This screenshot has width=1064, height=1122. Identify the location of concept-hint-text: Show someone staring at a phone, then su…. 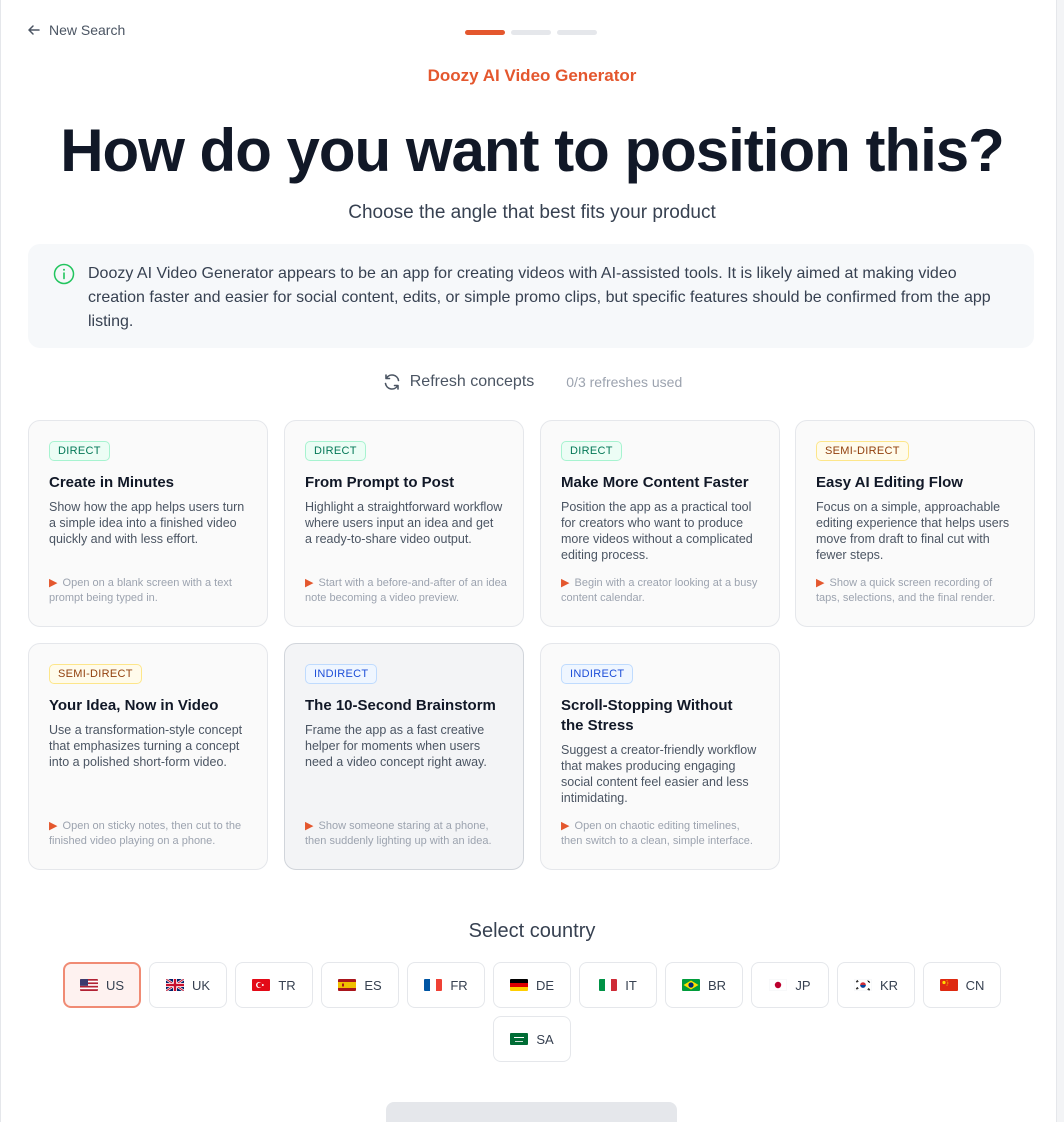
(398, 833).